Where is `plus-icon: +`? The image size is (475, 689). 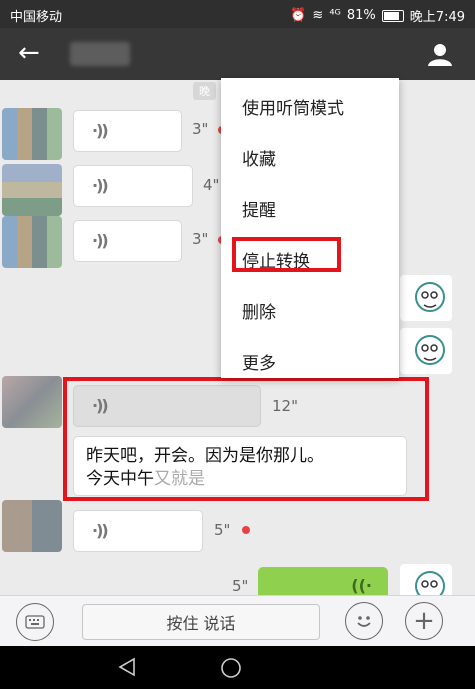
plus-icon: + is located at coordinates (424, 621).